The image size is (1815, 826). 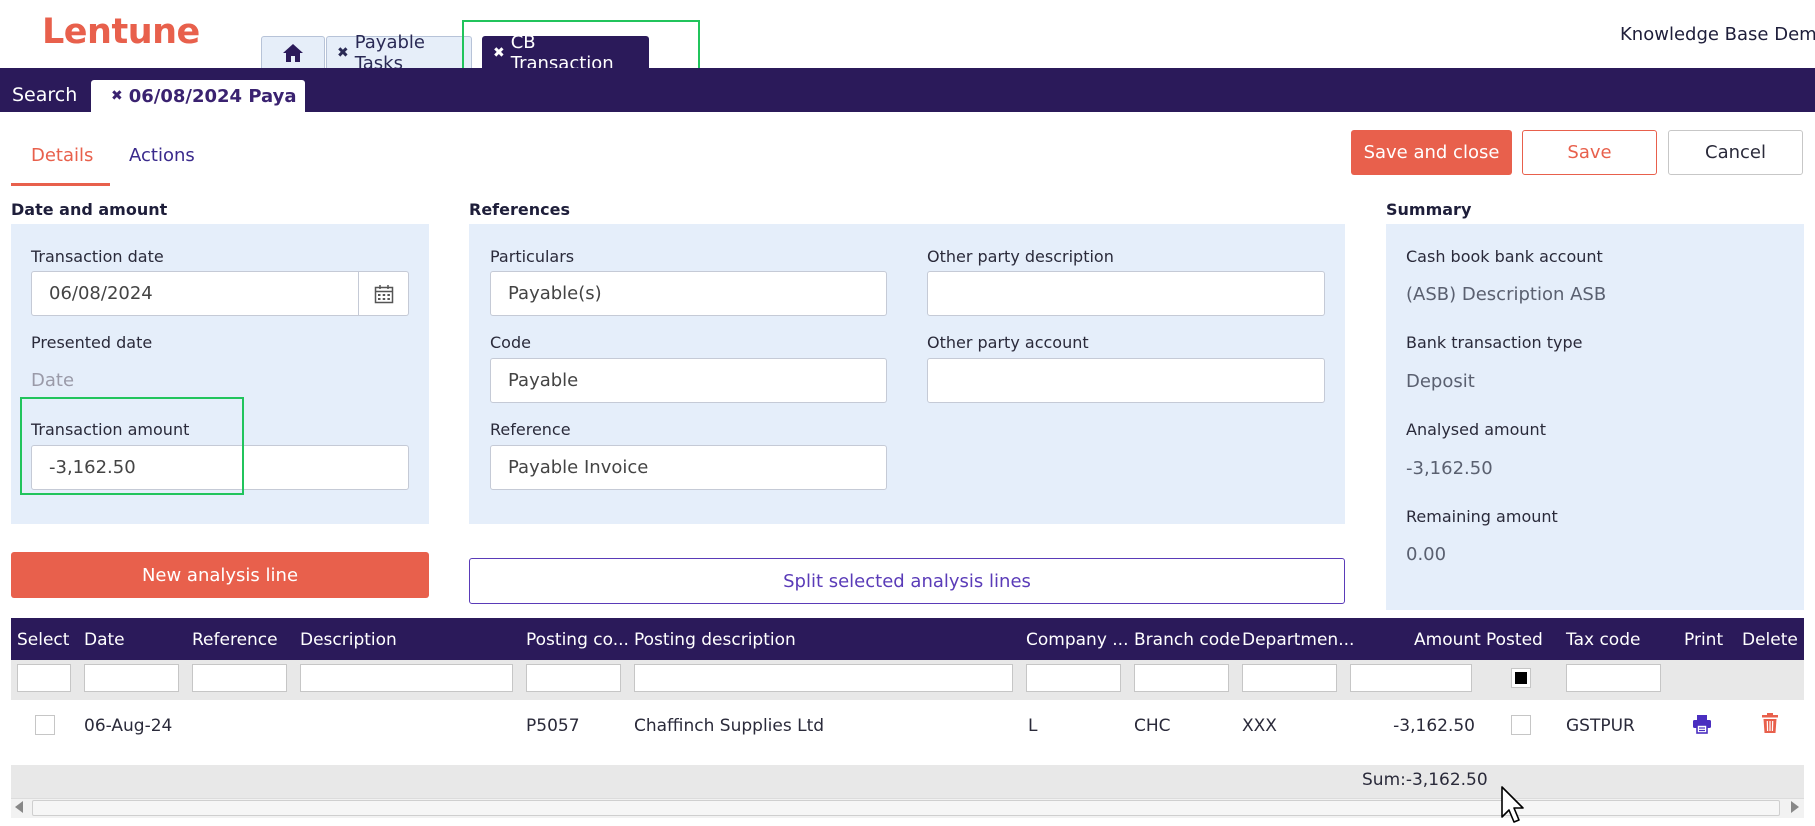 I want to click on printer-icon, so click(x=1702, y=724).